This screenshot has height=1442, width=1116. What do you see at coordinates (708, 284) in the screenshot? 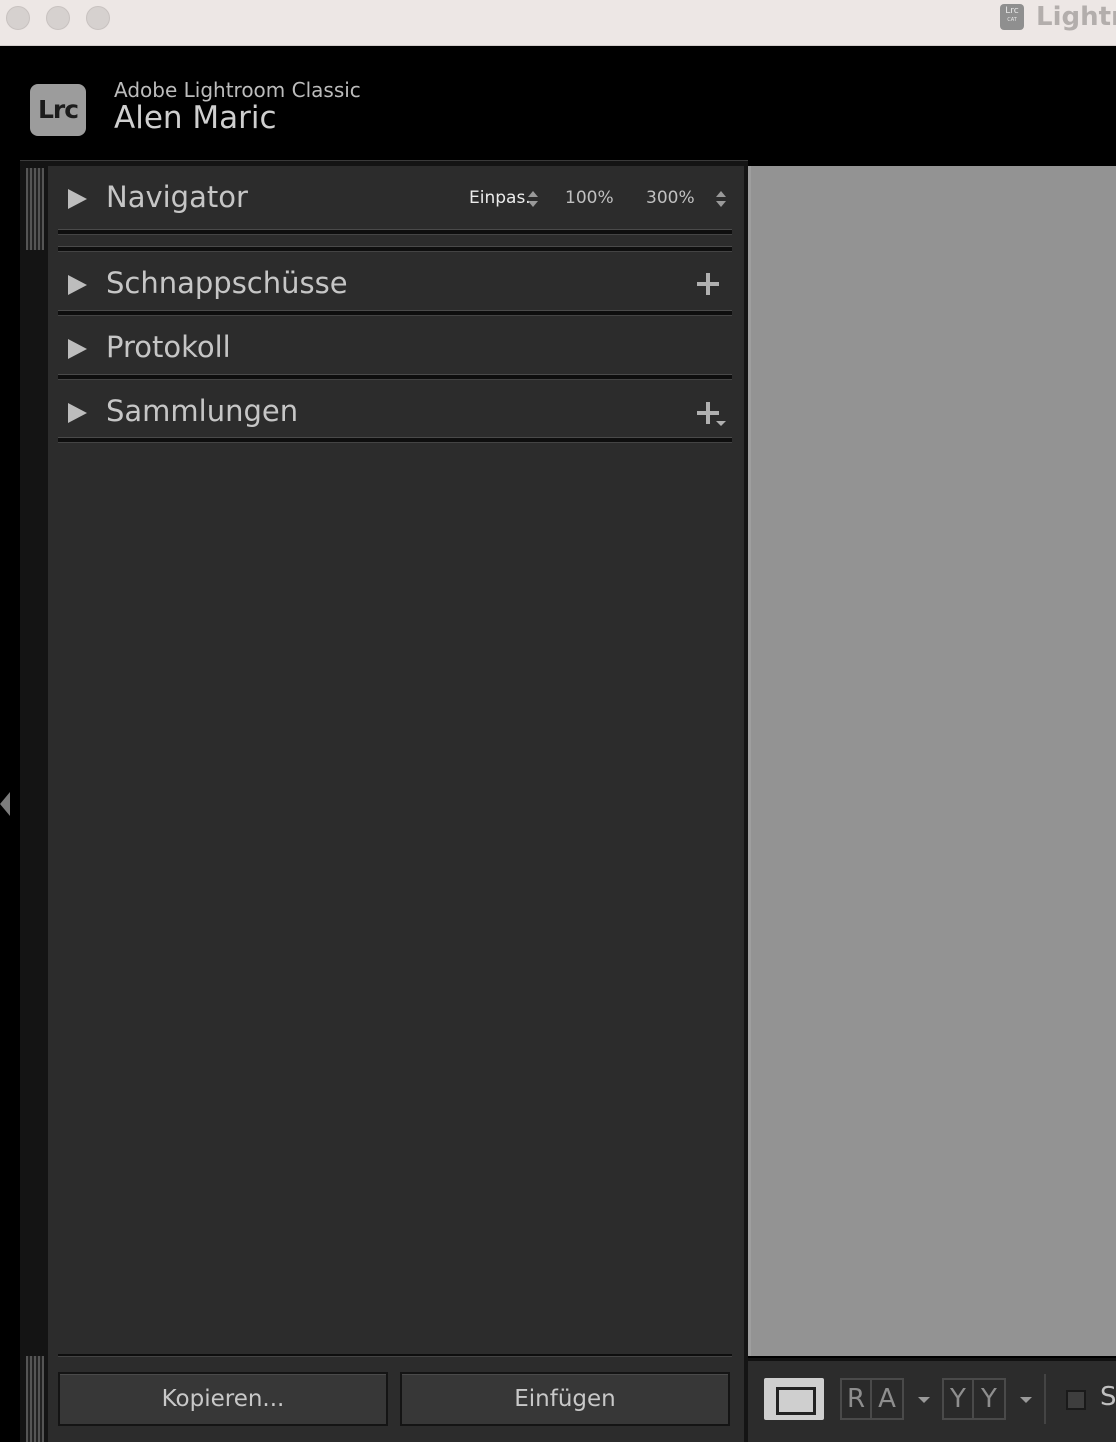
I see `add-snapshot-plus-icon` at bounding box center [708, 284].